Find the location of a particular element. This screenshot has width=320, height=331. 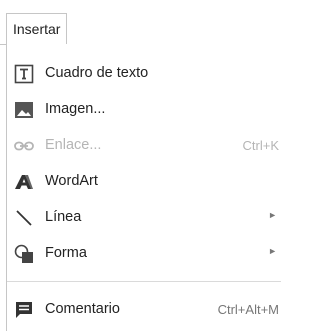

menu-item-label: Forma is located at coordinates (66, 253).